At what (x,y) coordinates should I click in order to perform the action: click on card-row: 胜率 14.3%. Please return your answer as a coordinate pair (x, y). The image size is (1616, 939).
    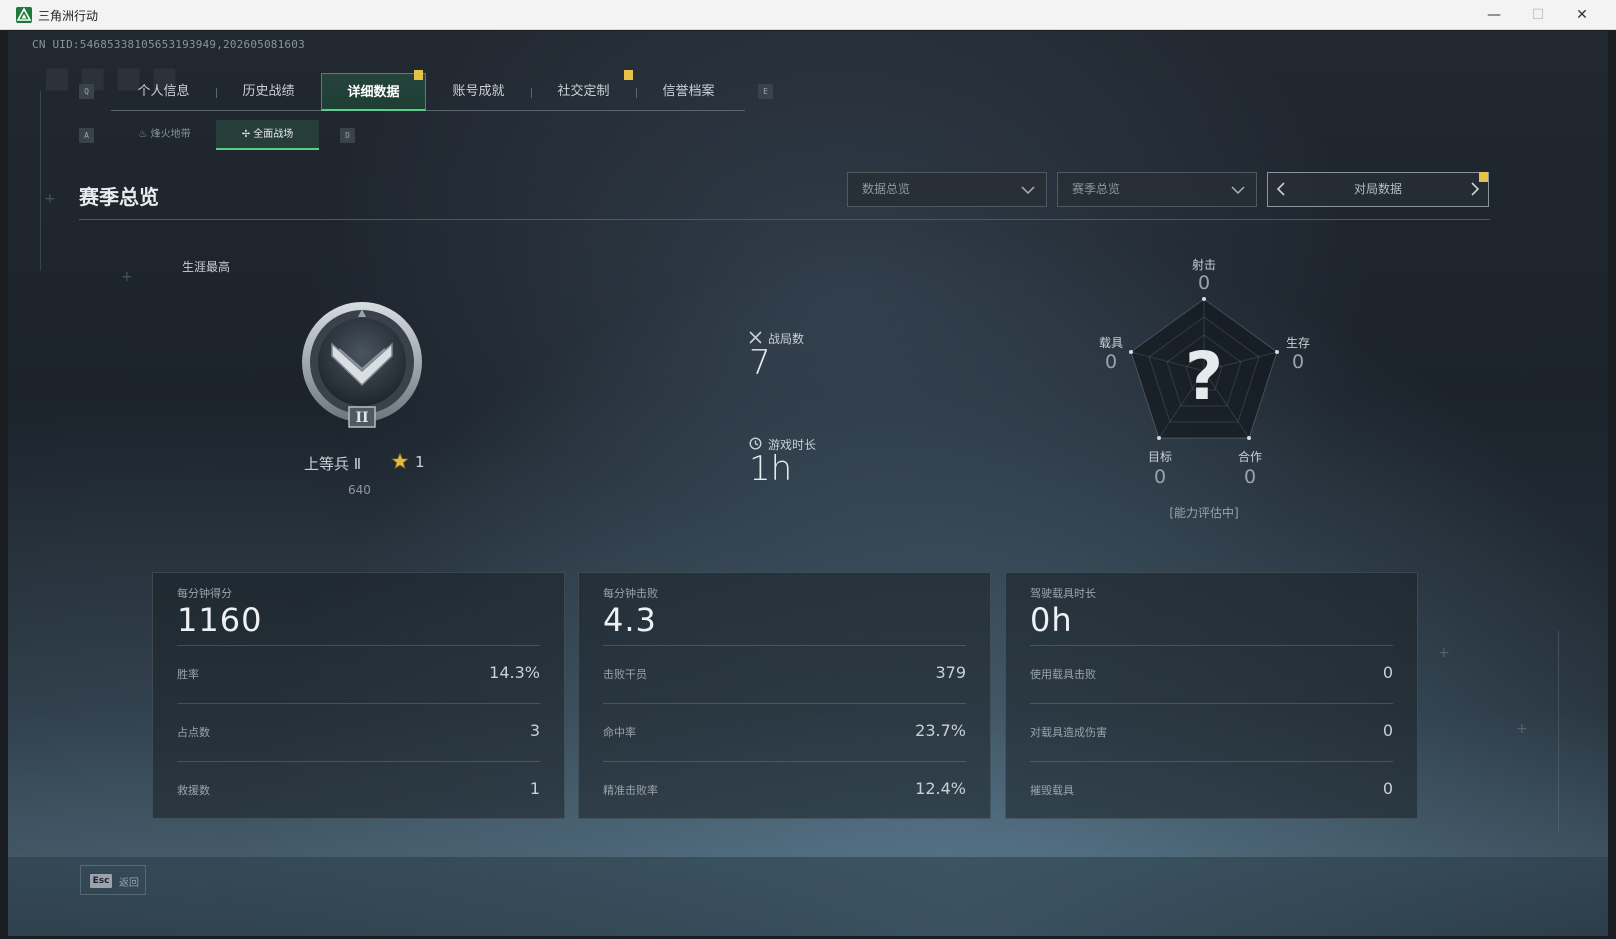
    Looking at the image, I should click on (358, 674).